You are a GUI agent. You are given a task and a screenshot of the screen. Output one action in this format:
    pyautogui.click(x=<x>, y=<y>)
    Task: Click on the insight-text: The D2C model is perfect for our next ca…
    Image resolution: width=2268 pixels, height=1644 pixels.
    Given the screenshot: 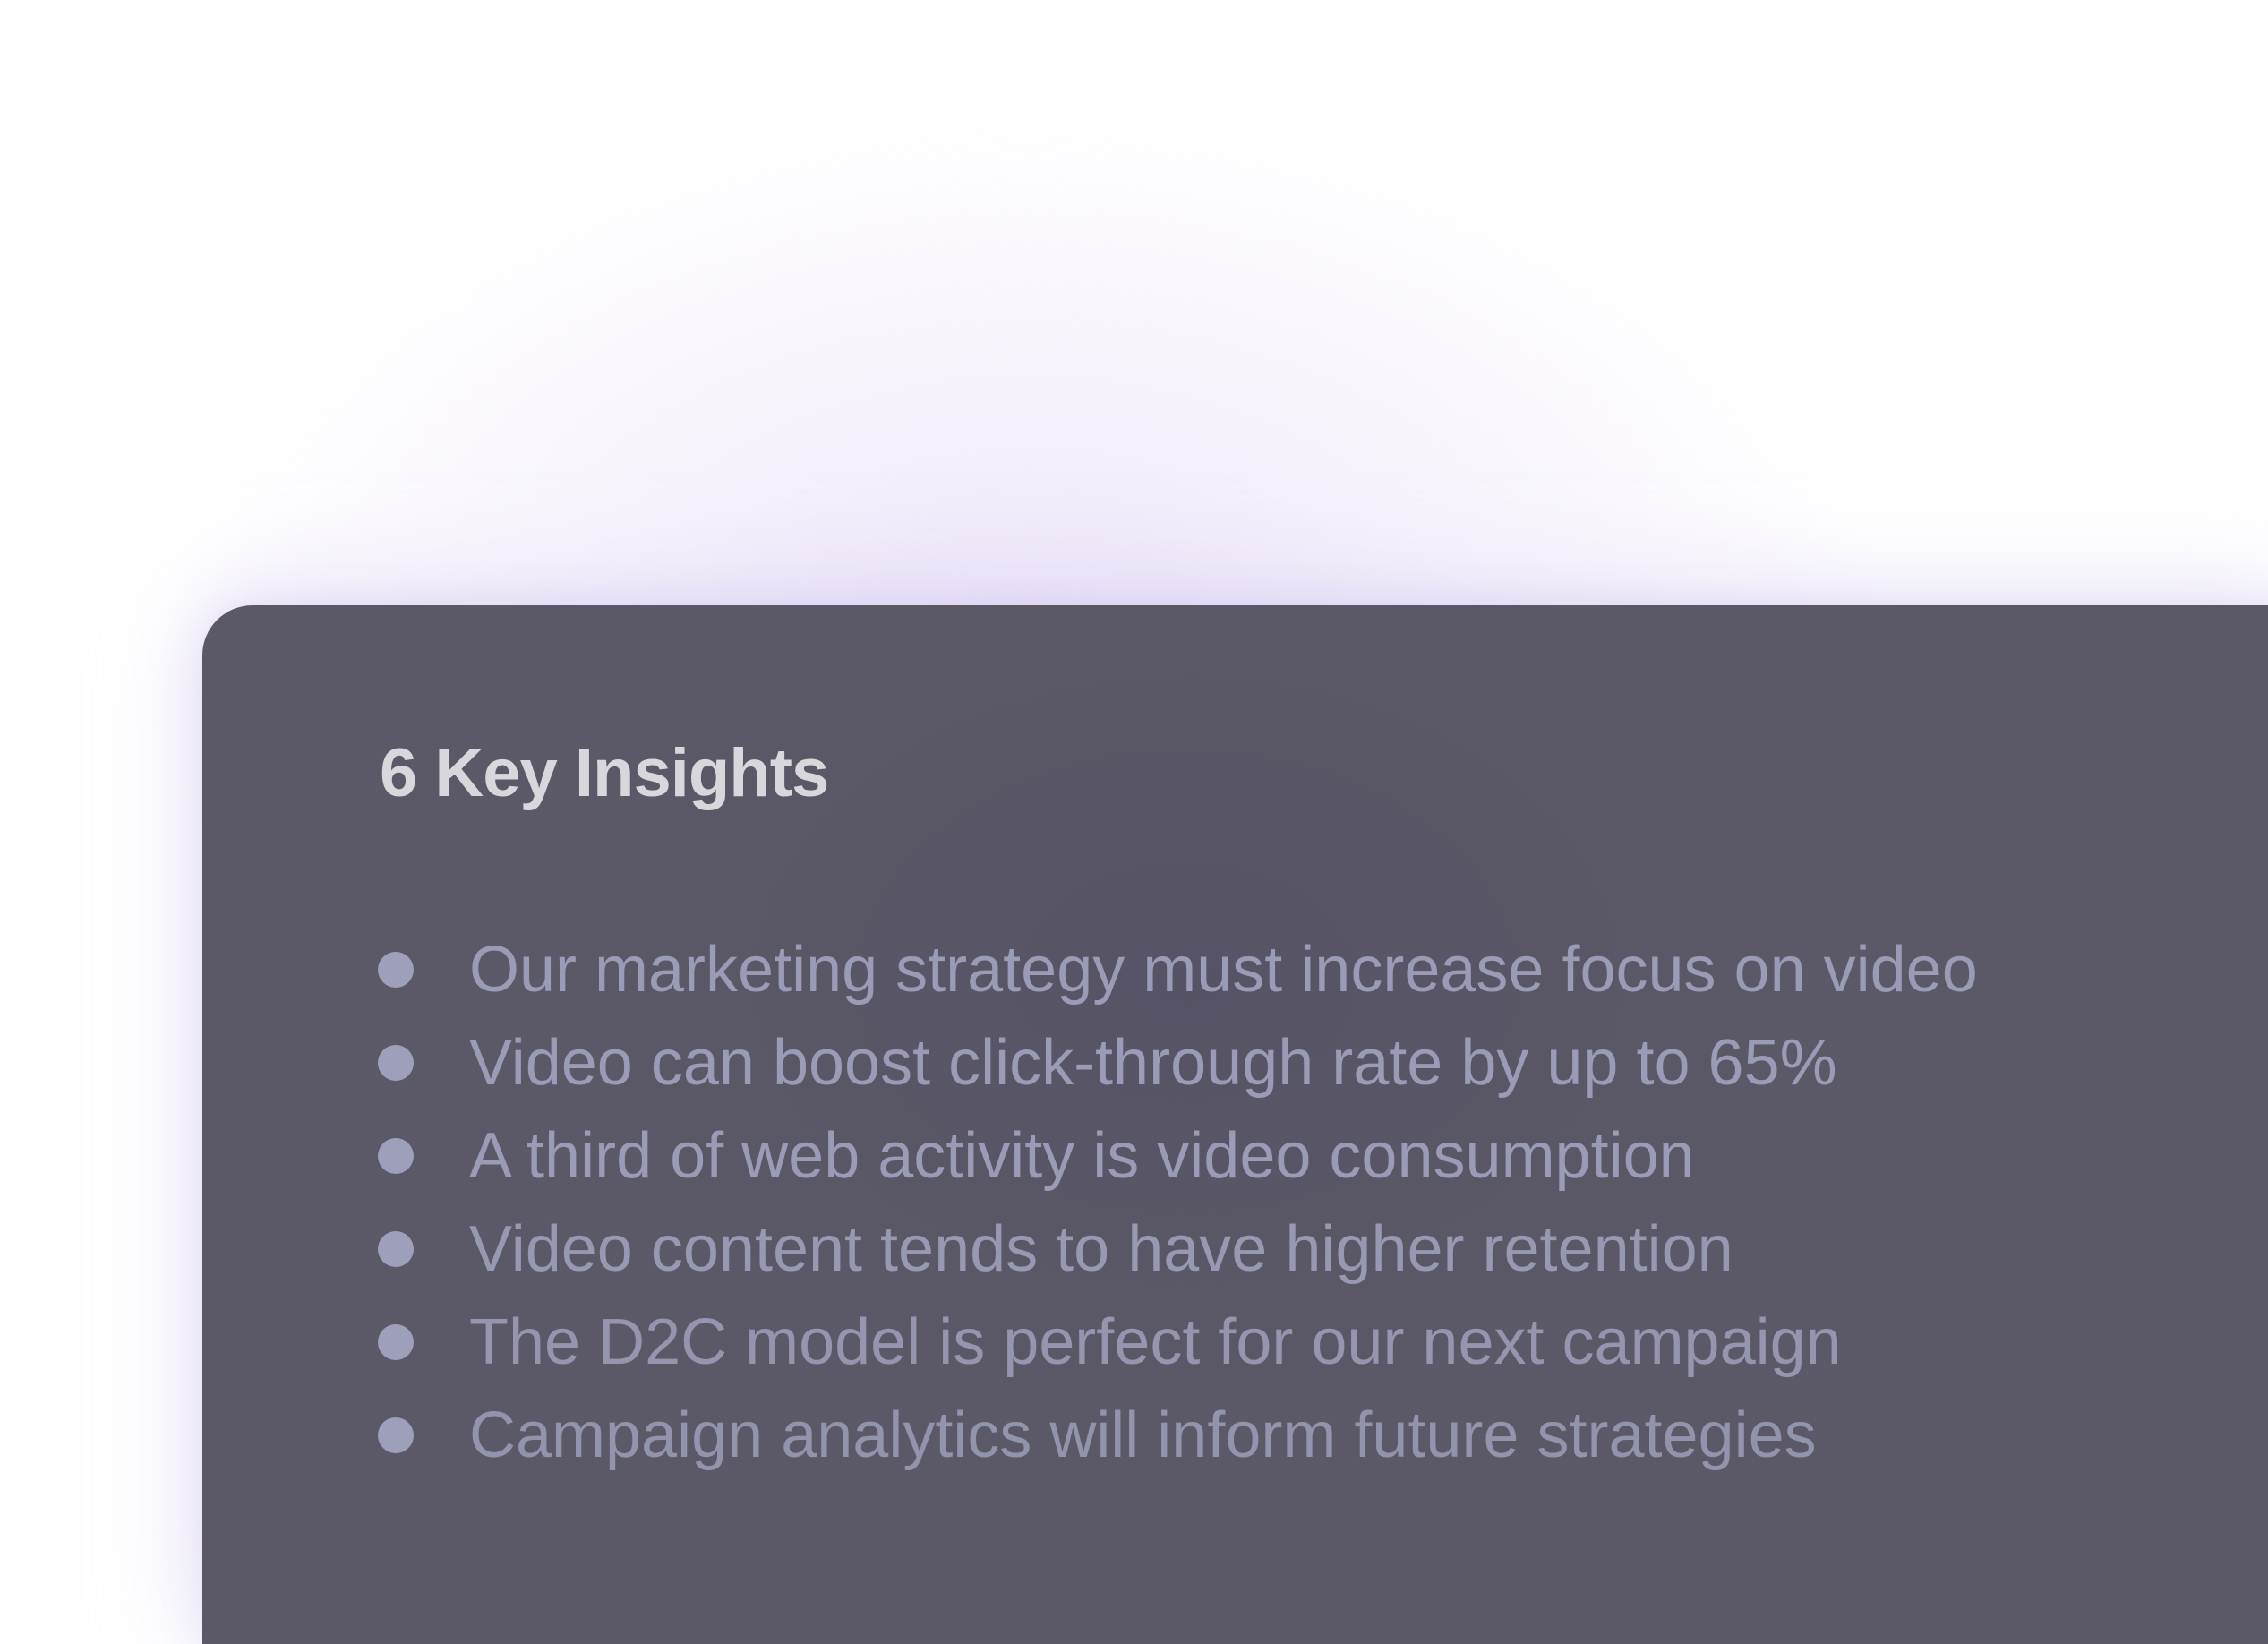 What is the action you would take?
    pyautogui.click(x=1155, y=1342)
    